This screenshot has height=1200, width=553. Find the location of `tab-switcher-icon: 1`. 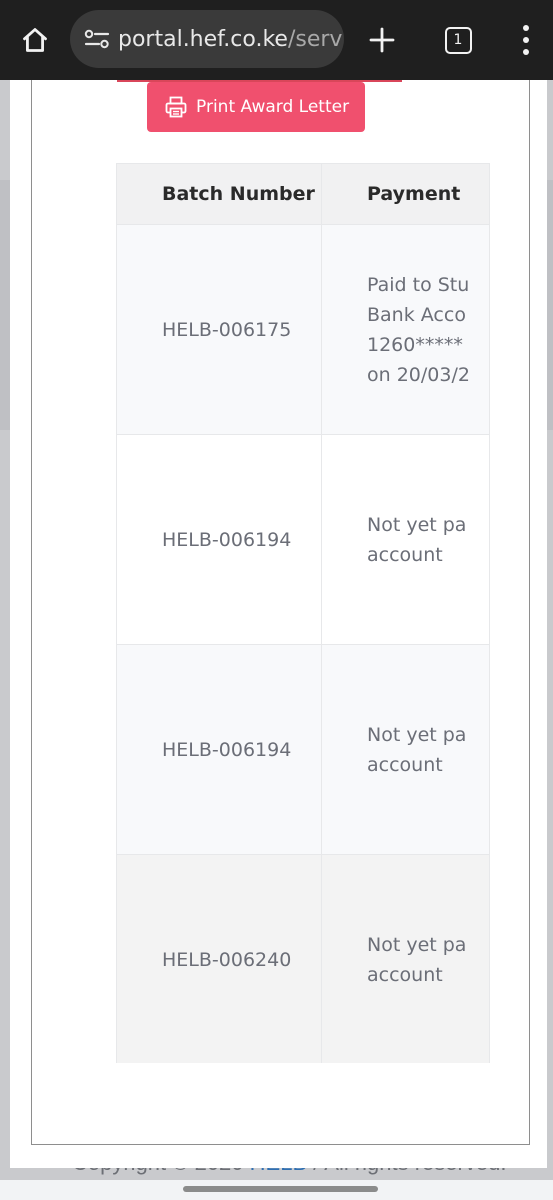

tab-switcher-icon: 1 is located at coordinates (458, 40).